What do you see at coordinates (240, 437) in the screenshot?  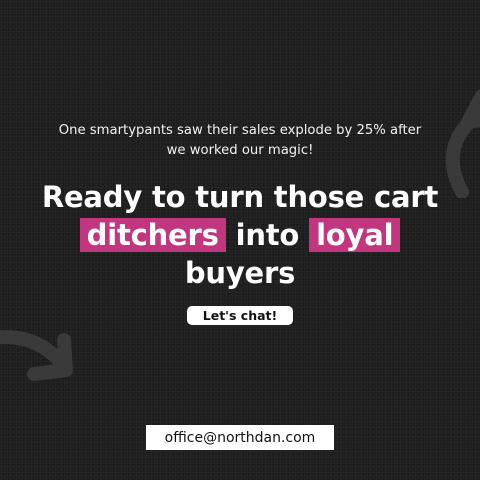 I see `email-contact: office@northdan.com` at bounding box center [240, 437].